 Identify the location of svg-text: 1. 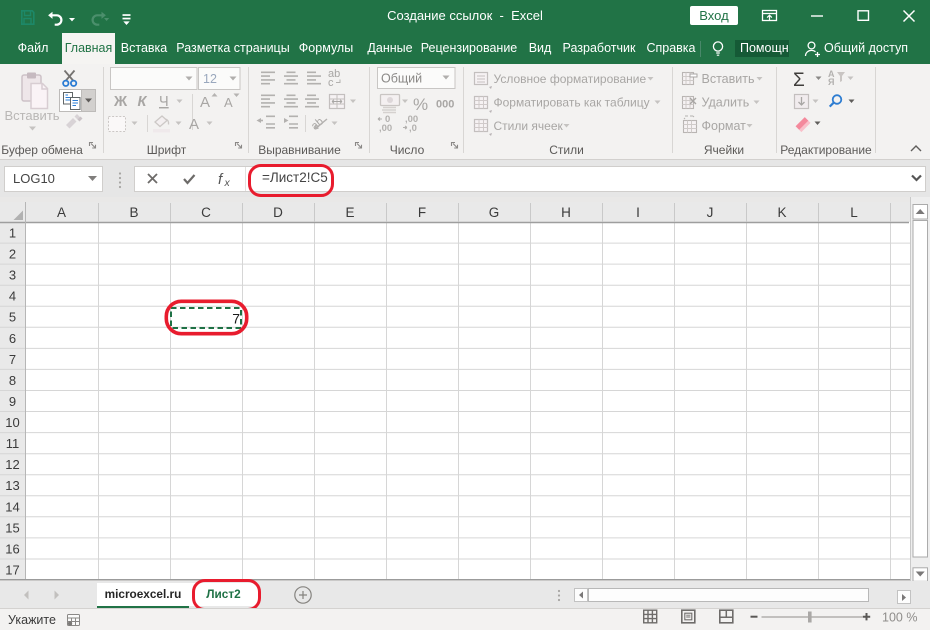
(12, 233).